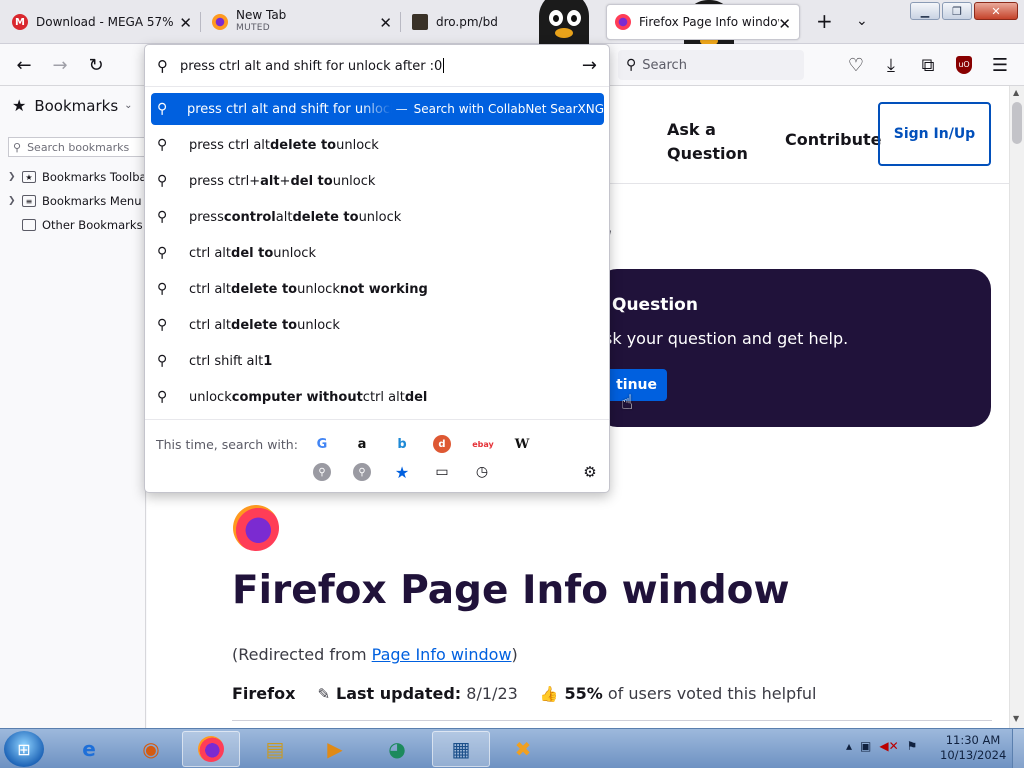  I want to click on tab-new-tab: New Tab MUTED ✕, so click(302, 22).